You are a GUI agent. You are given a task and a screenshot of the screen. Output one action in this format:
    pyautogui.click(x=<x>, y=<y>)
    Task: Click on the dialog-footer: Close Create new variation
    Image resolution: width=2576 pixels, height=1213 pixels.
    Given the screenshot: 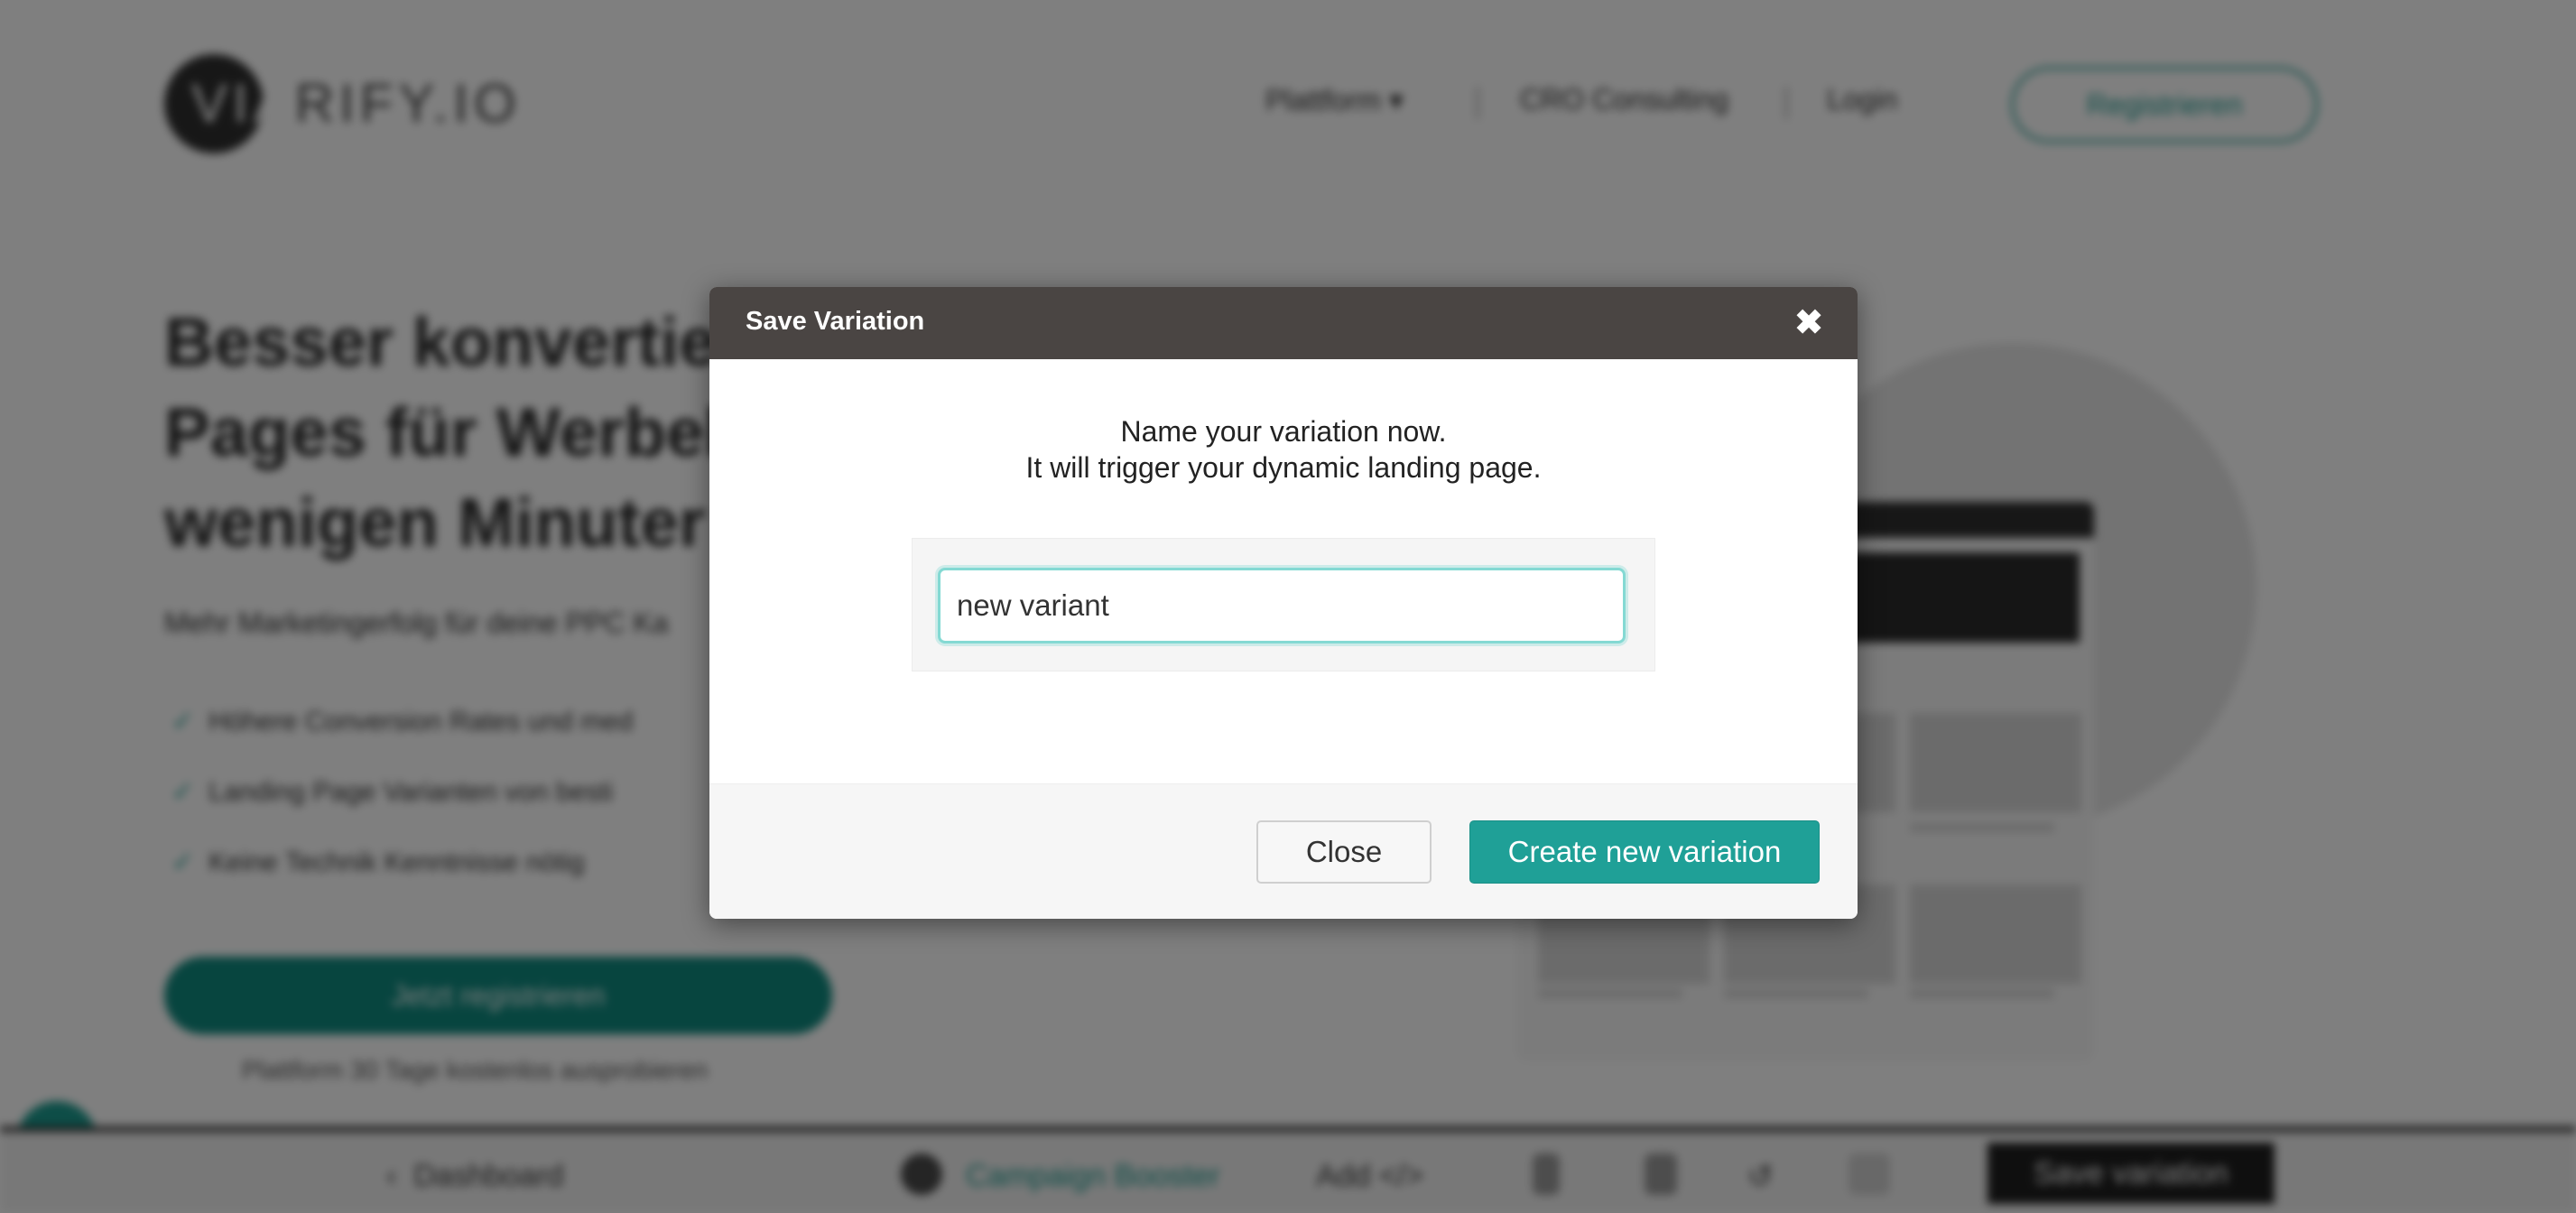 What is the action you would take?
    pyautogui.click(x=1284, y=851)
    